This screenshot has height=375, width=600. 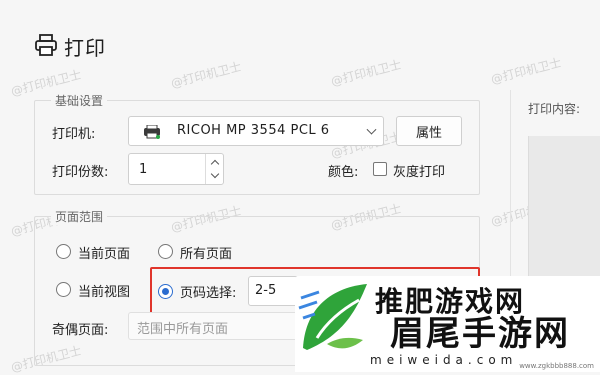 I want to click on properties-button: 属性, so click(x=429, y=131).